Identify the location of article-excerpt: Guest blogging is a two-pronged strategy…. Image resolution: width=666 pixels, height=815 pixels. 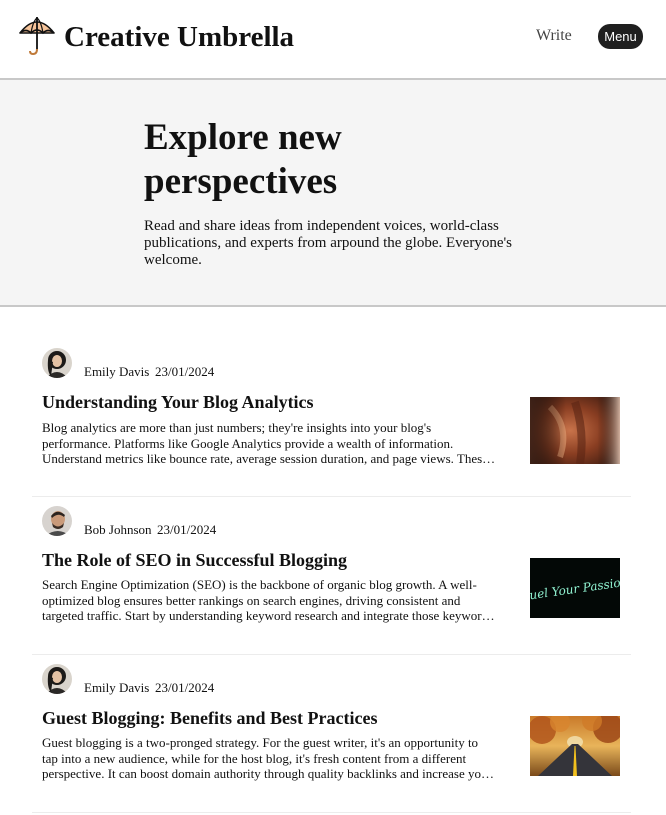
(267, 758).